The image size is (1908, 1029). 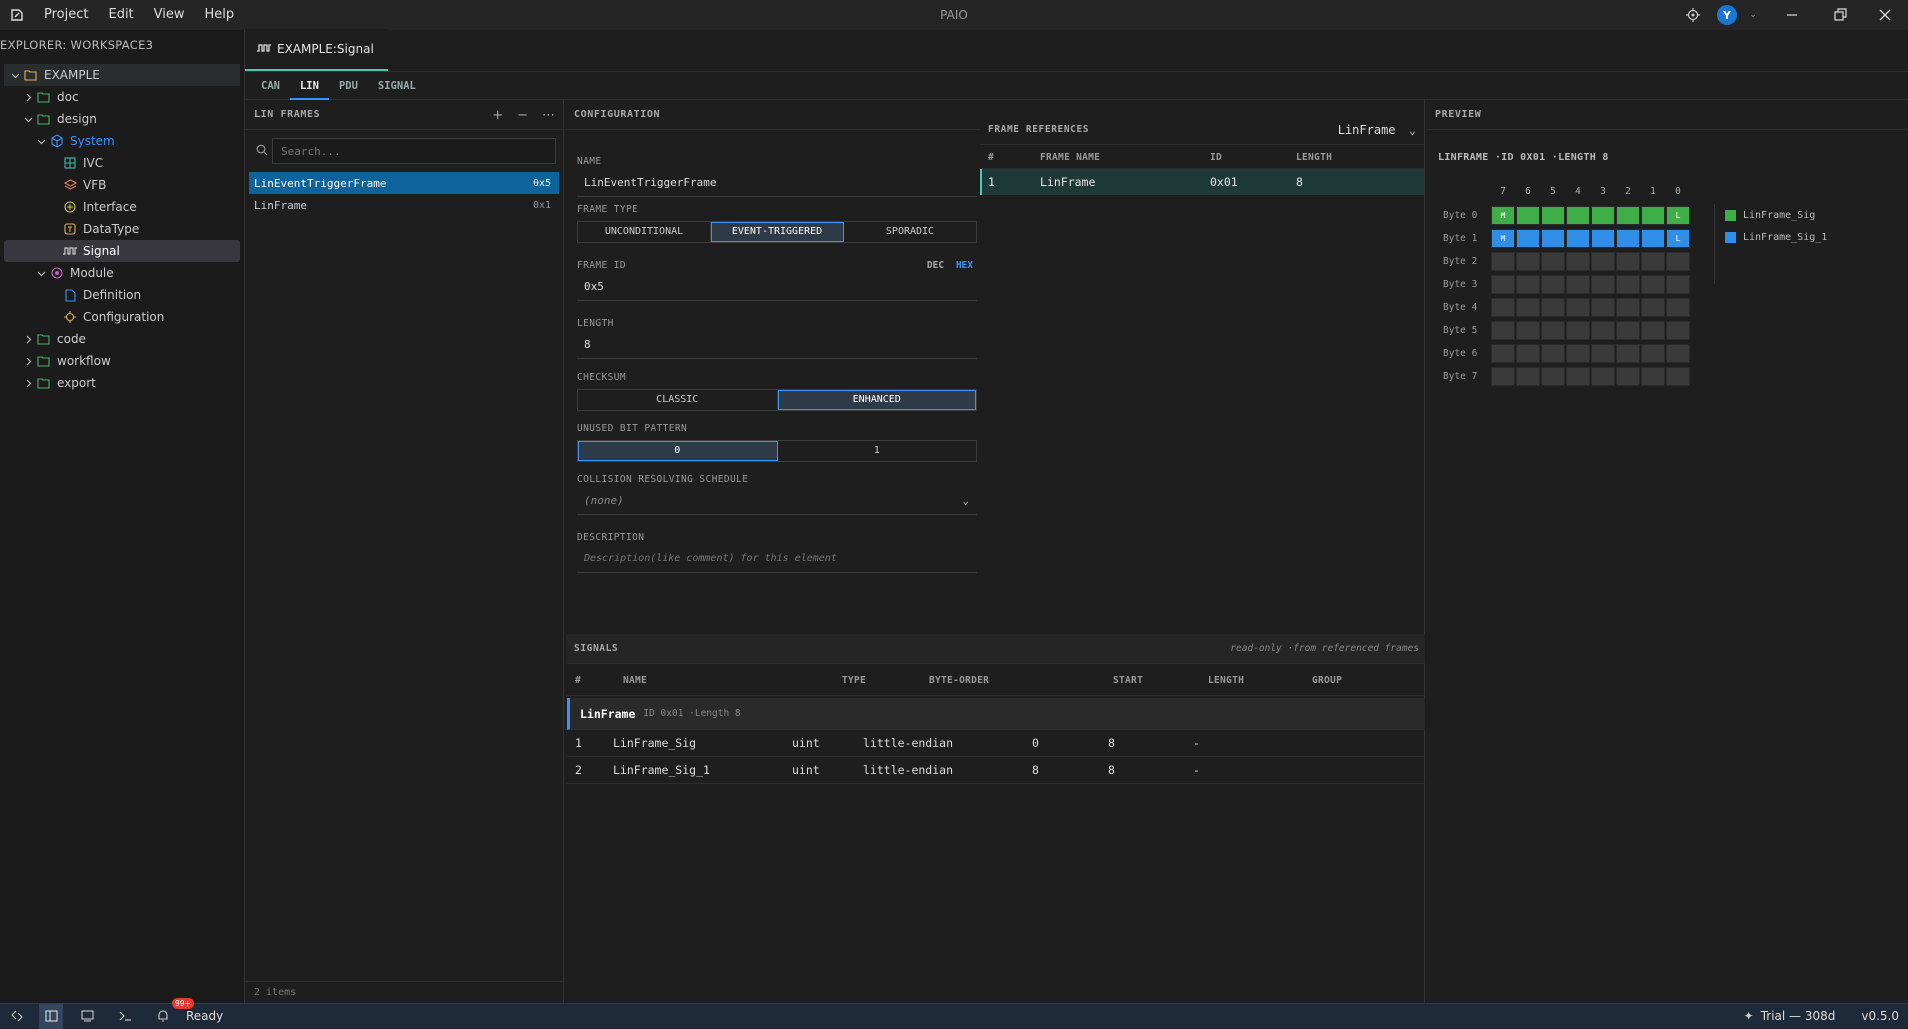 I want to click on frame-type-event-triggered: EVENT-TRIGGERED, so click(x=777, y=232).